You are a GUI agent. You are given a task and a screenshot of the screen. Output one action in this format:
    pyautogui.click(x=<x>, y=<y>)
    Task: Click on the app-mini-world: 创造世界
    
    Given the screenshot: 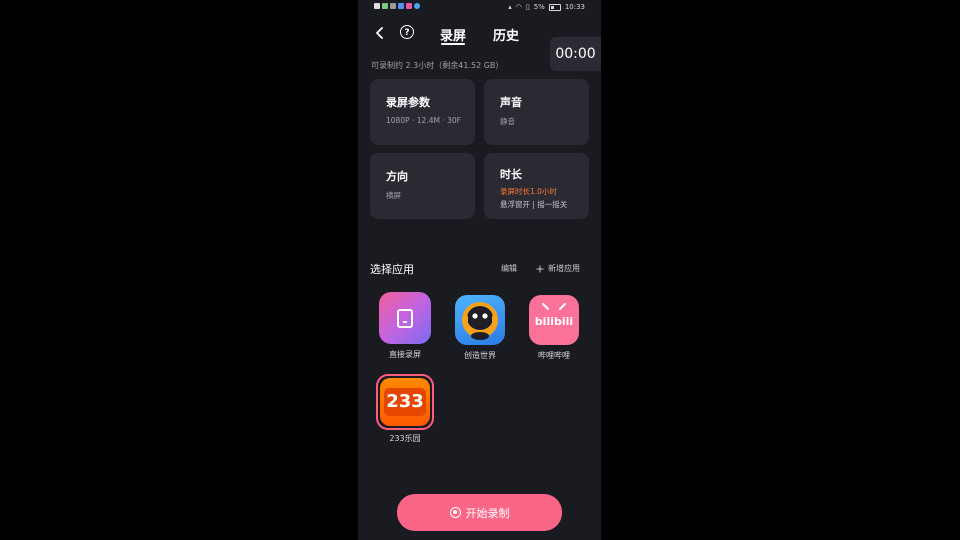 What is the action you would take?
    pyautogui.click(x=480, y=328)
    